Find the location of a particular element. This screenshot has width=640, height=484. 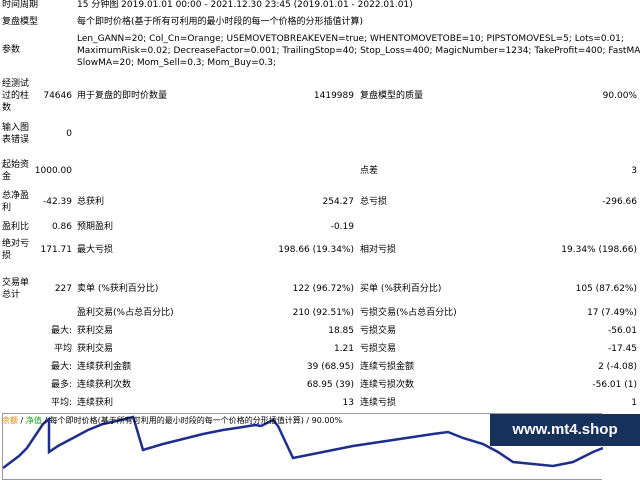

drawdown-label-2: 损 is located at coordinates (7, 256).